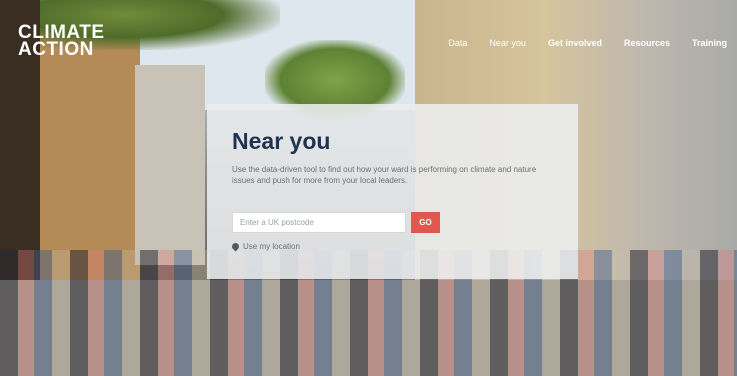 The height and width of the screenshot is (376, 737). What do you see at coordinates (507, 43) in the screenshot?
I see `nav-item-near-you: Near you` at bounding box center [507, 43].